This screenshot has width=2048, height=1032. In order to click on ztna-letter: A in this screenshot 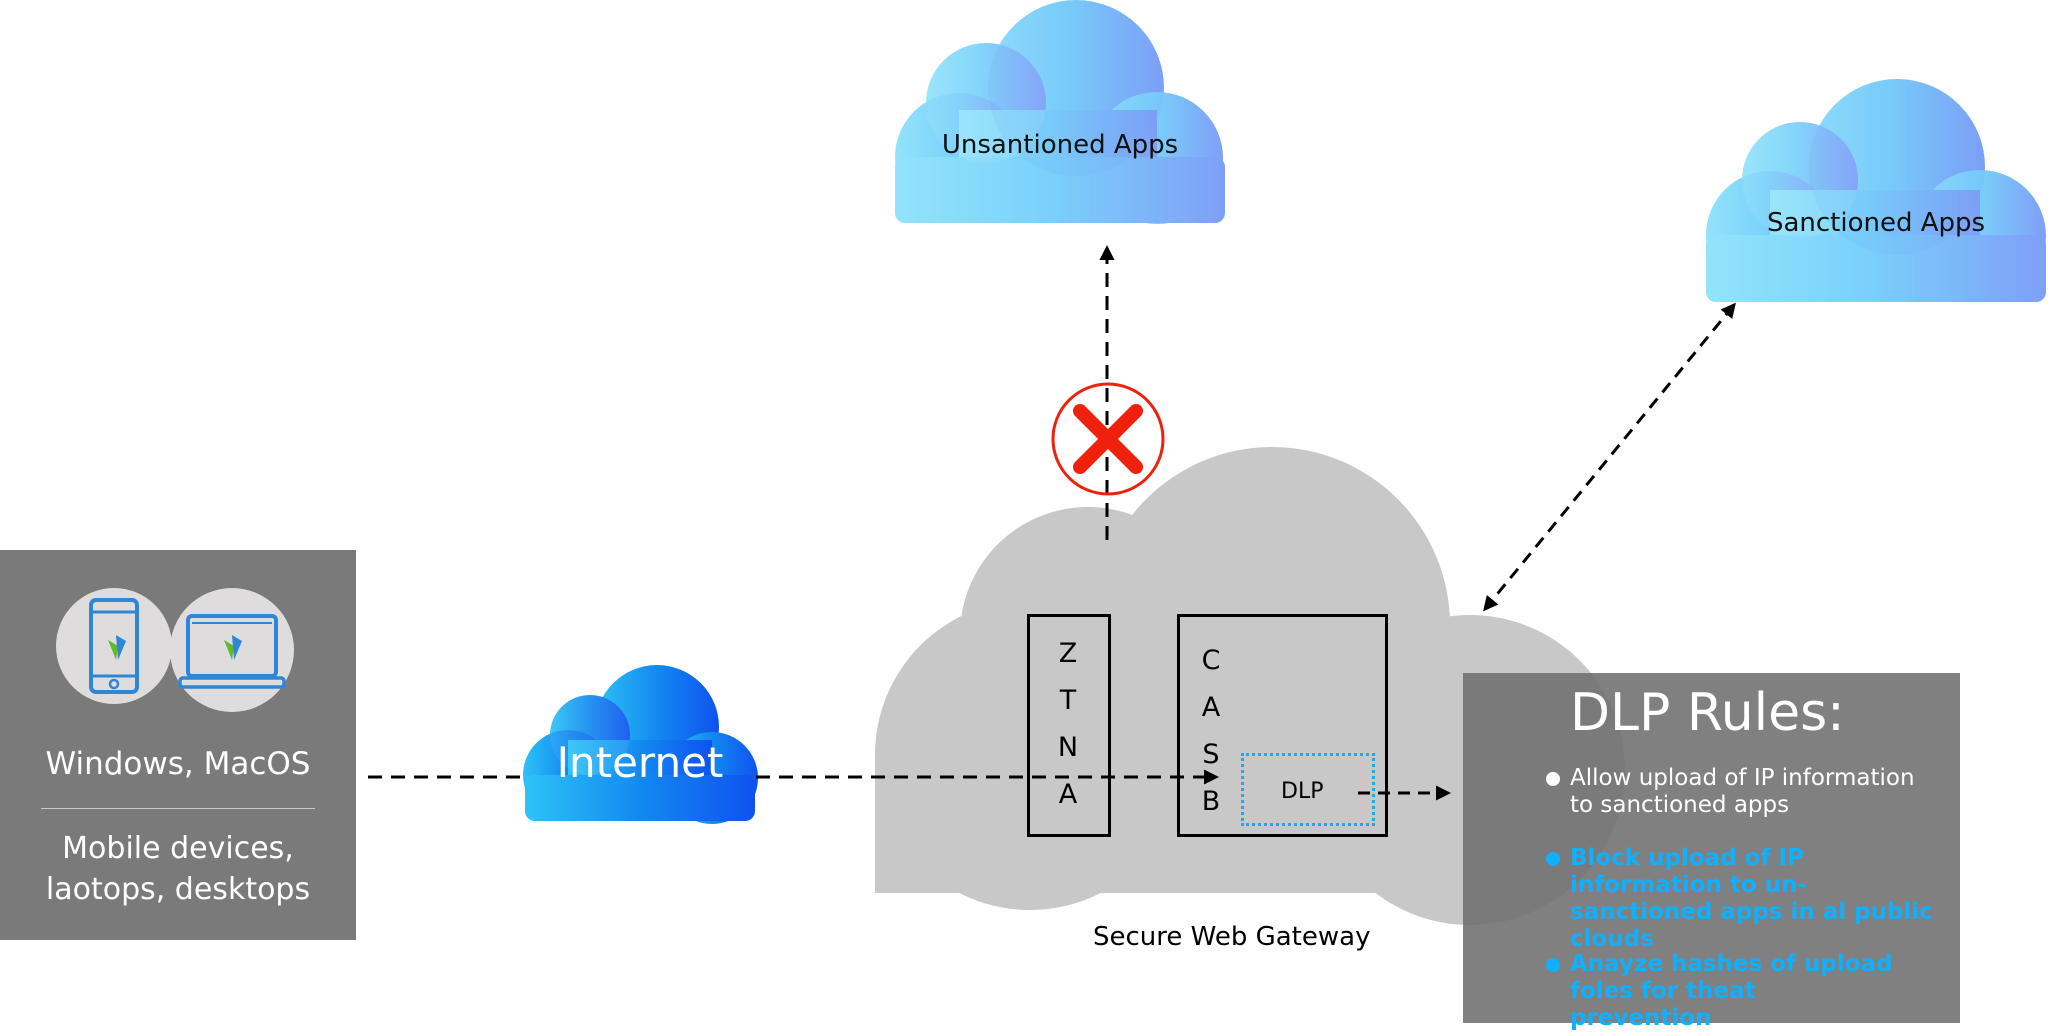, I will do `click(1068, 794)`.